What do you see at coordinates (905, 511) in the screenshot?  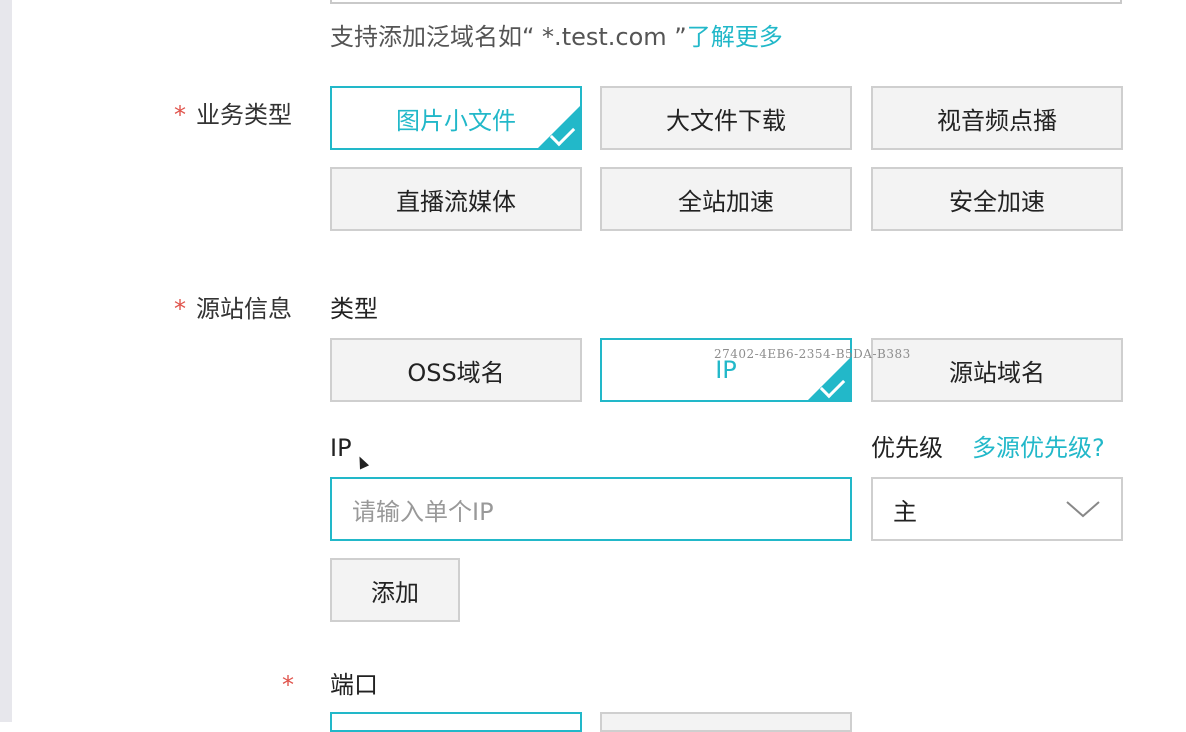 I see `priority-selected-value: 主` at bounding box center [905, 511].